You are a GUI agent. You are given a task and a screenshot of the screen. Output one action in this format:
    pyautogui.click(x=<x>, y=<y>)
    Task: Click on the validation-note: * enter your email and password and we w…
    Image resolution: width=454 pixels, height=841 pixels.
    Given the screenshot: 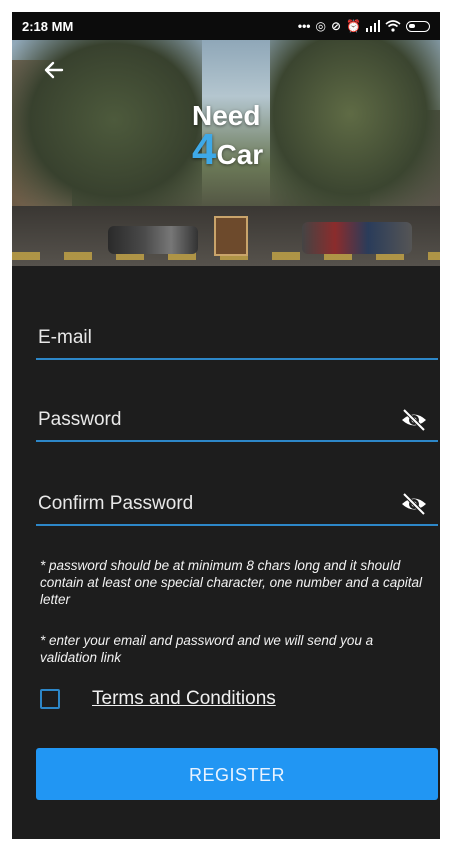 What is the action you would take?
    pyautogui.click(x=207, y=649)
    